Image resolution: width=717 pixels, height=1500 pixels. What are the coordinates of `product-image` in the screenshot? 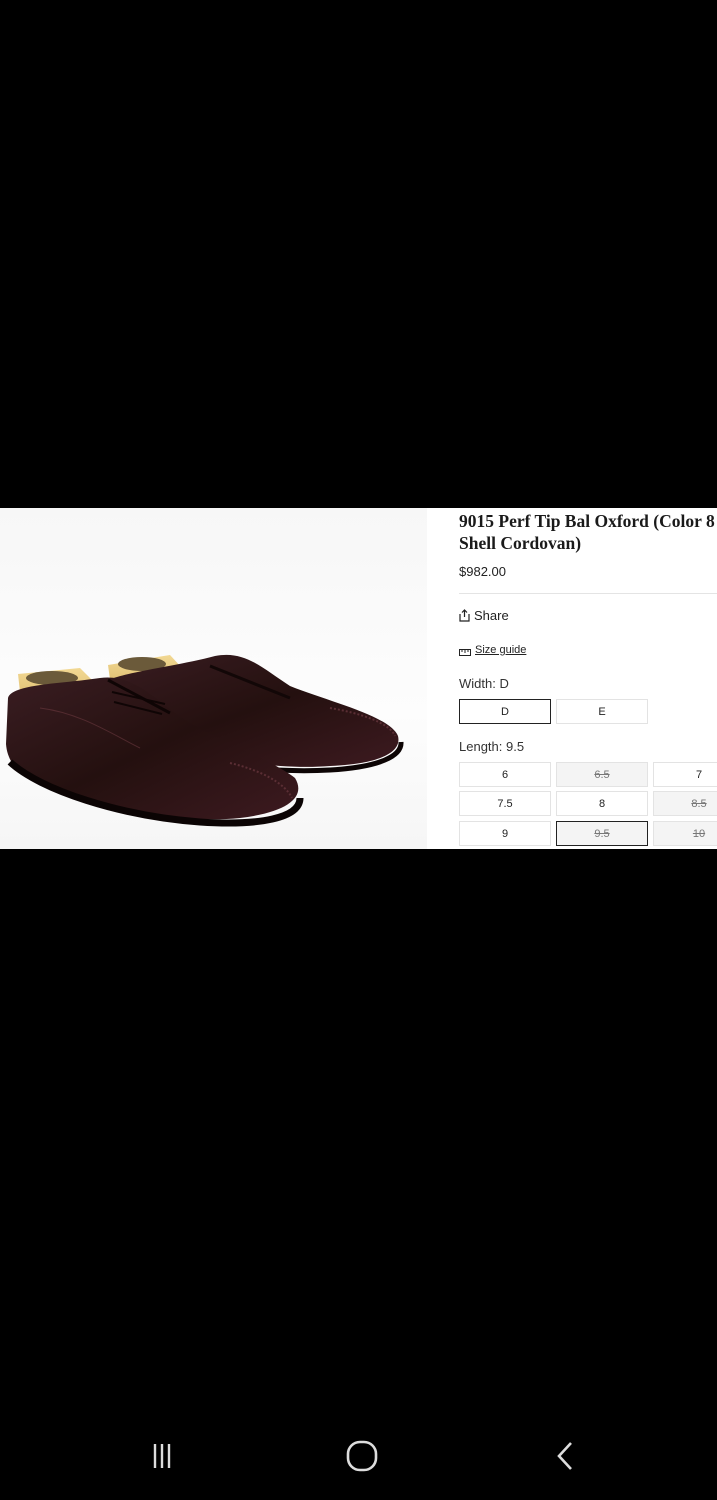 It's located at (213, 678).